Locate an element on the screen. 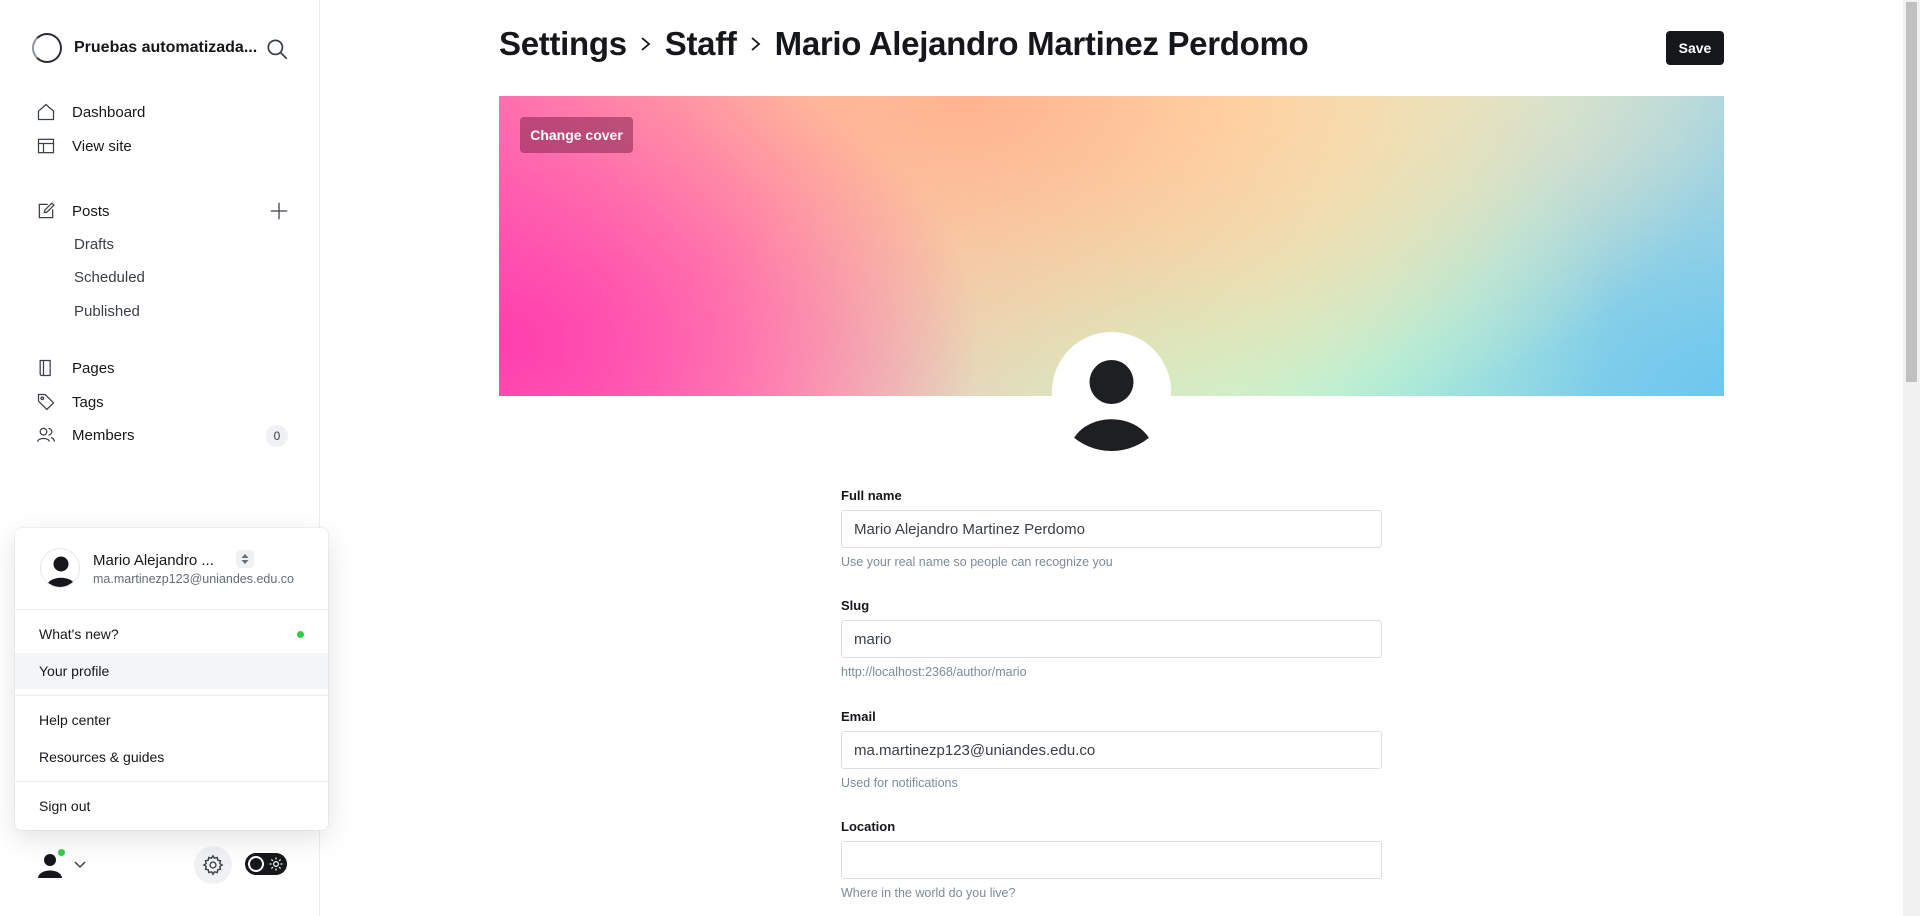  menu-item-label: Help center is located at coordinates (75, 720).